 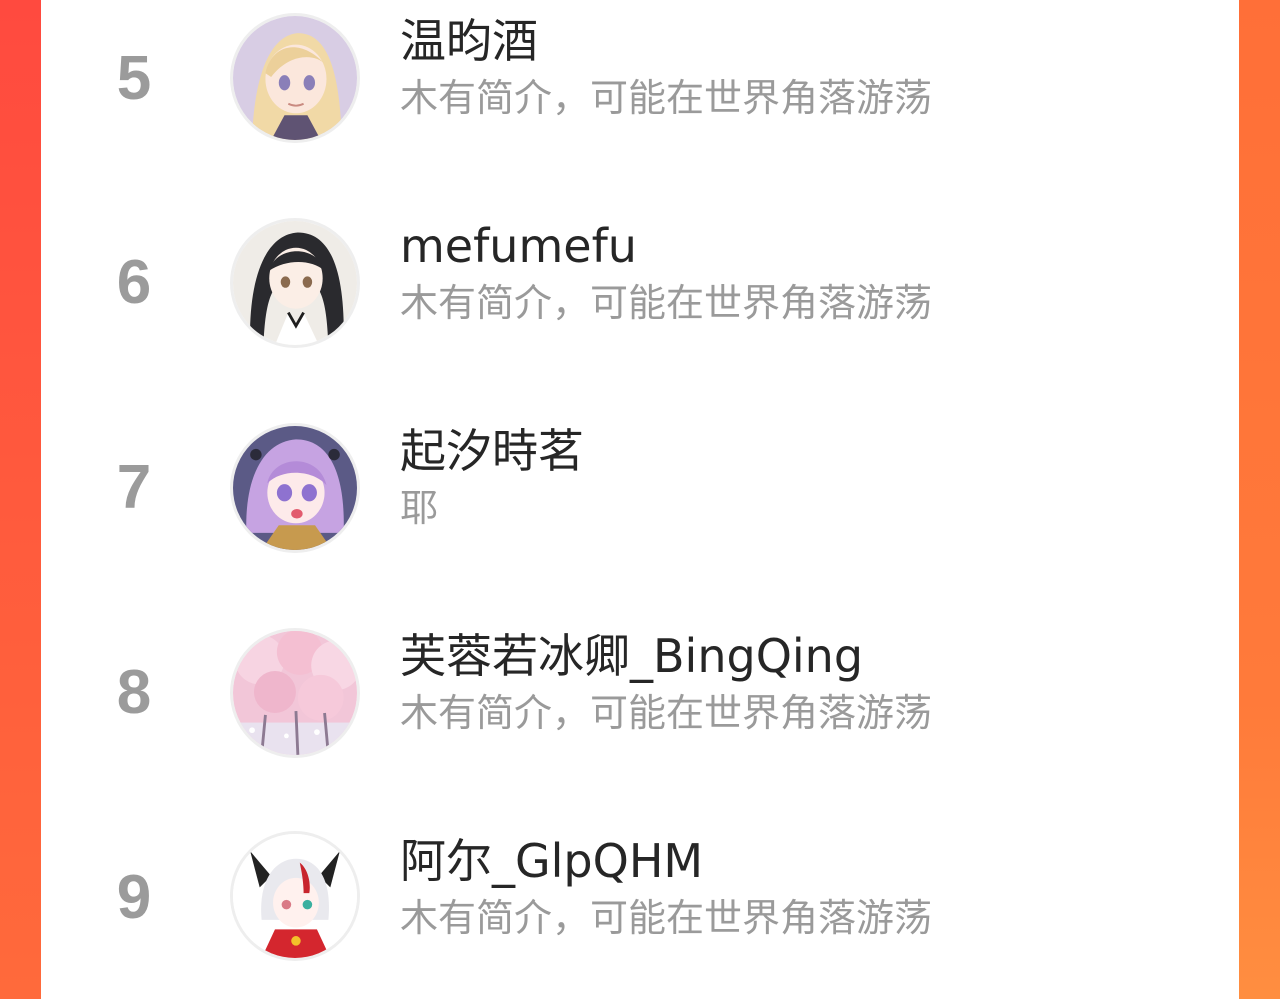 I want to click on rank-number: 9, so click(x=134, y=897).